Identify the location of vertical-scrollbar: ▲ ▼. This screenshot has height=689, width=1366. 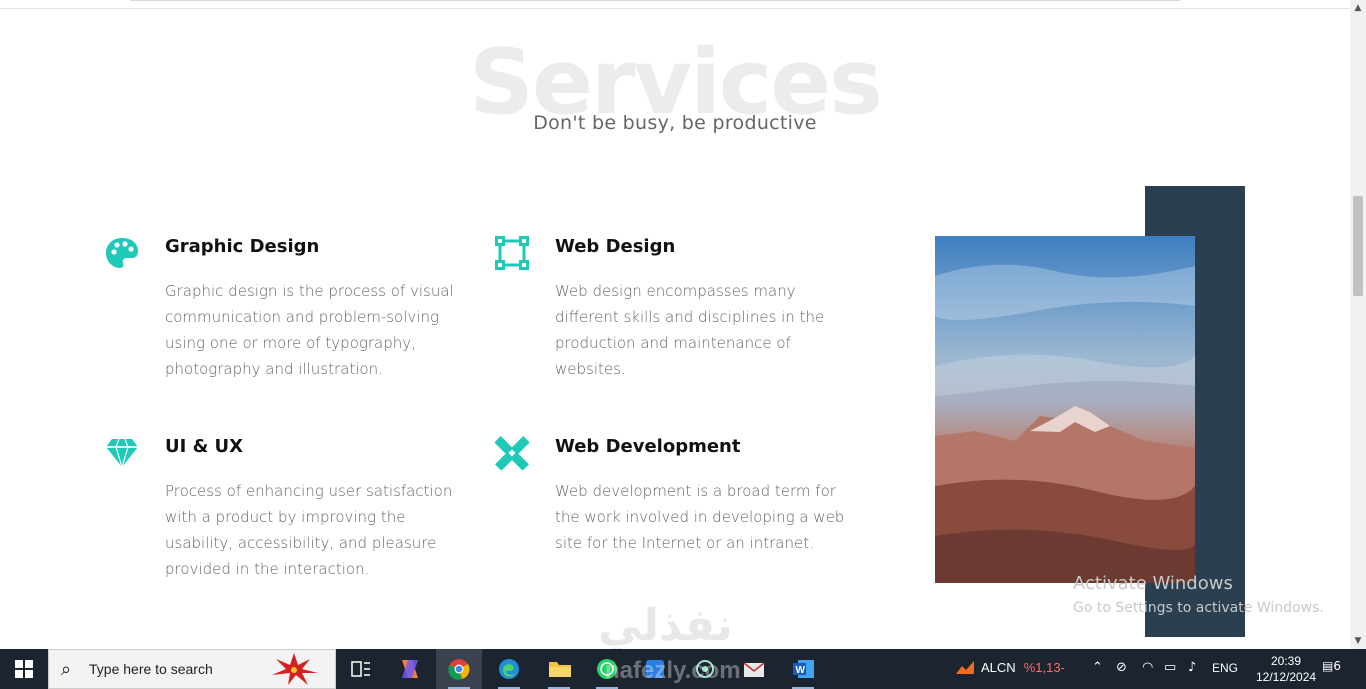
(1358, 324).